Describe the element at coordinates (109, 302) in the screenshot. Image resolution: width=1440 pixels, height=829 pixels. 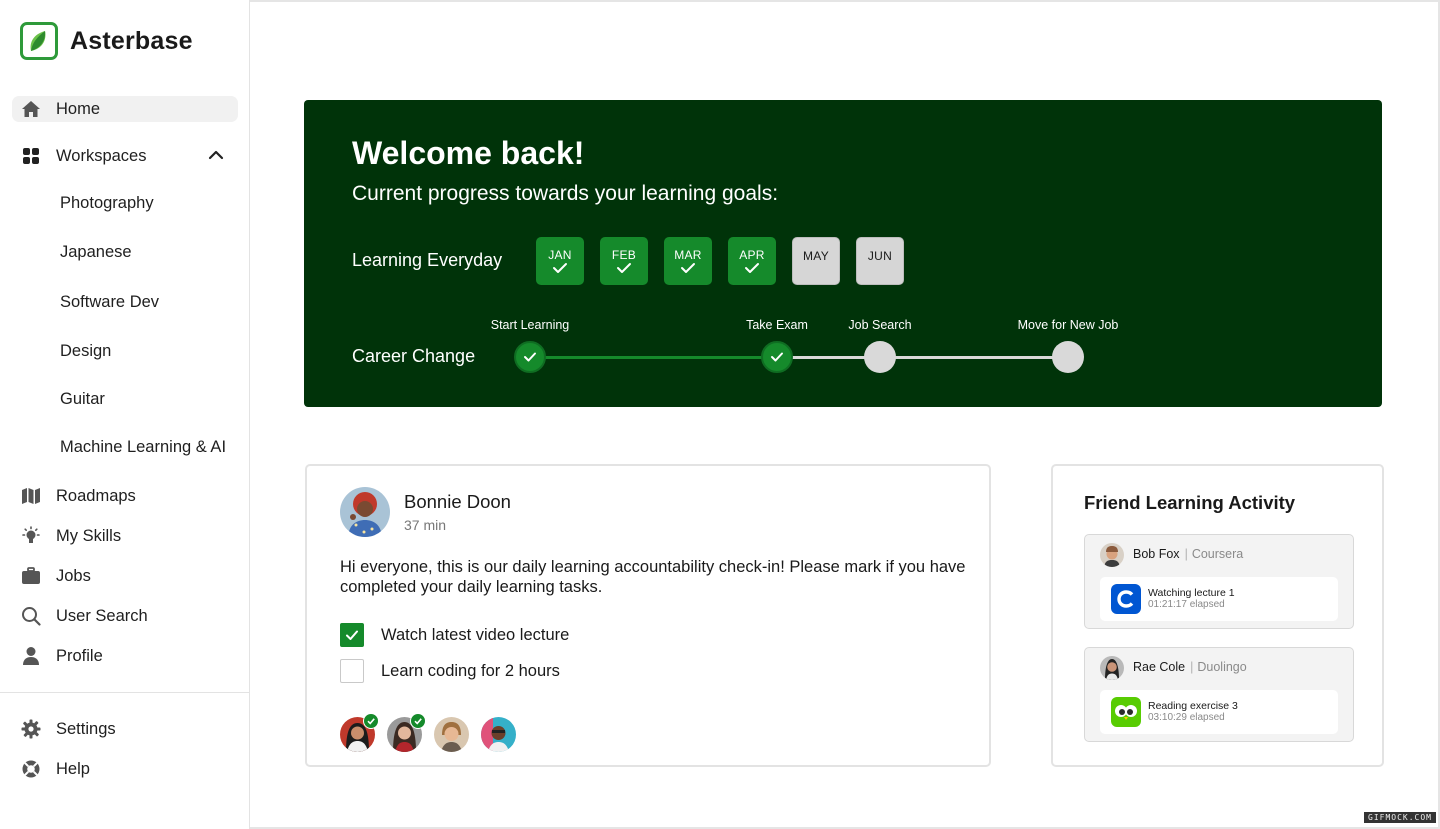
I see `workspace-item-software-dev: Software Dev` at that location.